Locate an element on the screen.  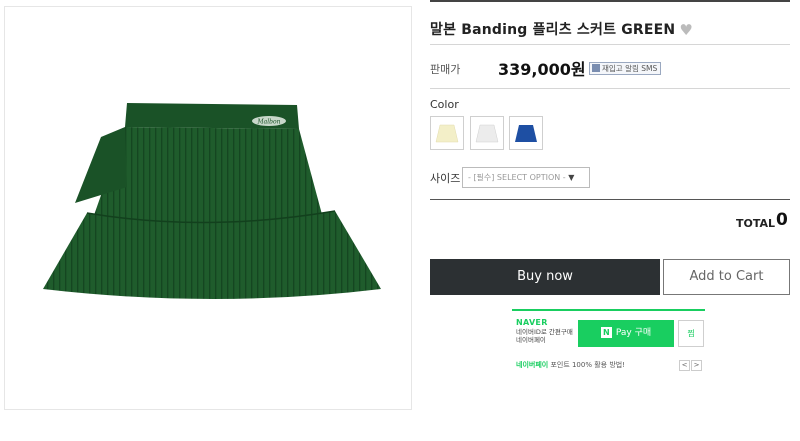
promo-next-button: > is located at coordinates (696, 365).